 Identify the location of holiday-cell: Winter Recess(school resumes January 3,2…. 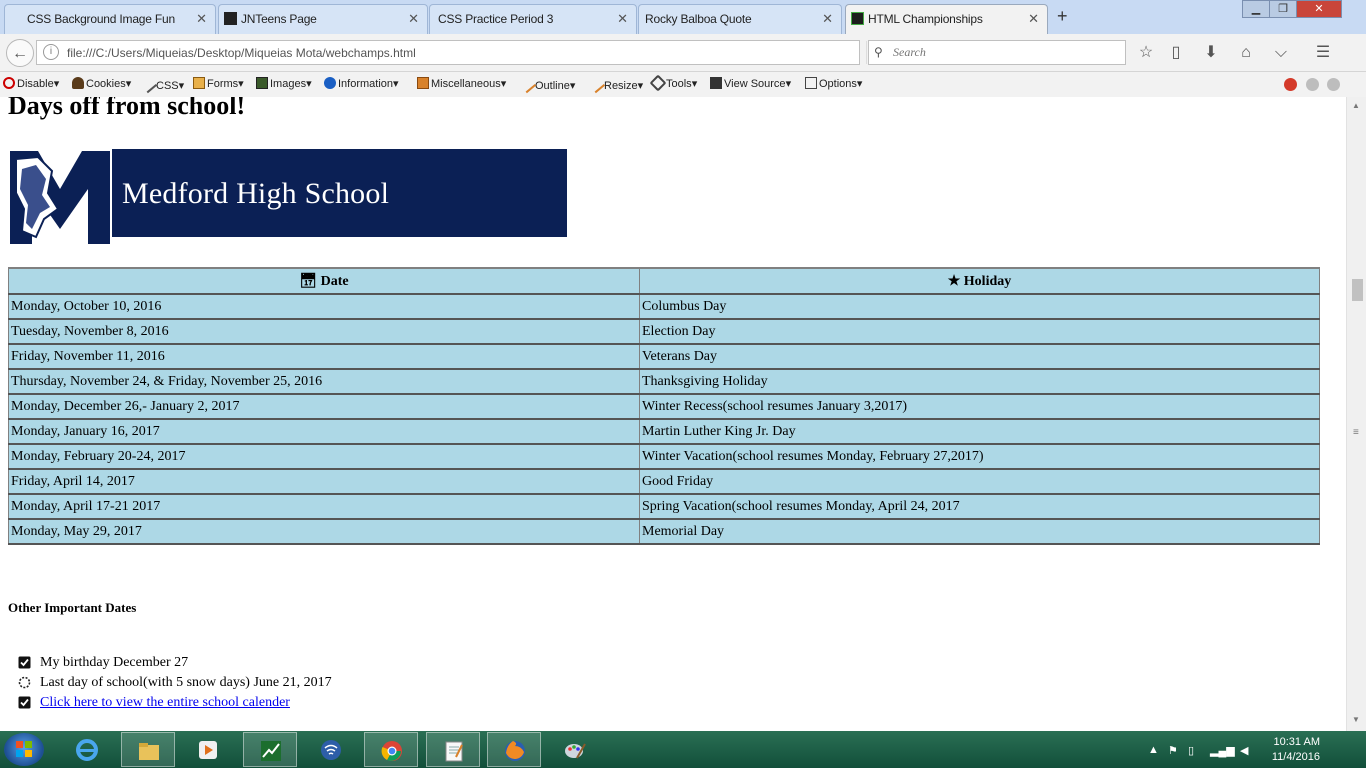
(979, 406).